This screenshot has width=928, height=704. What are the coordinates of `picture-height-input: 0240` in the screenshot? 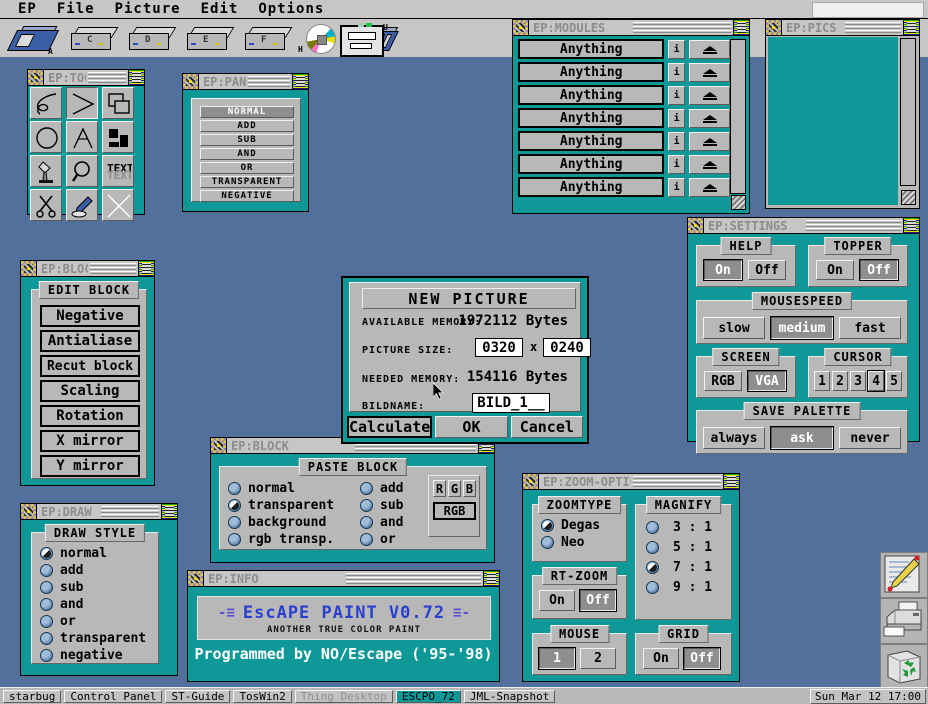 It's located at (567, 347).